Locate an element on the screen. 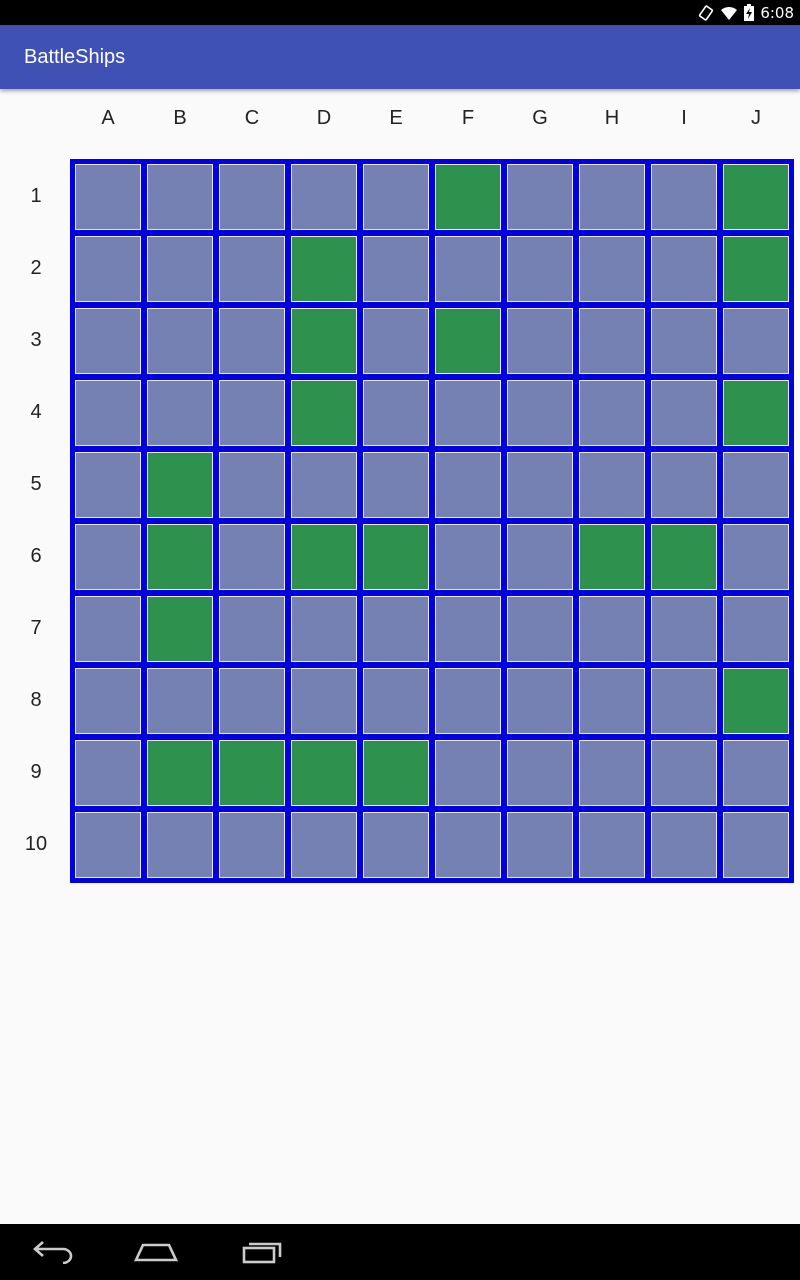 Image resolution: width=800 pixels, height=1280 pixels. recents-icon is located at coordinates (262, 1252).